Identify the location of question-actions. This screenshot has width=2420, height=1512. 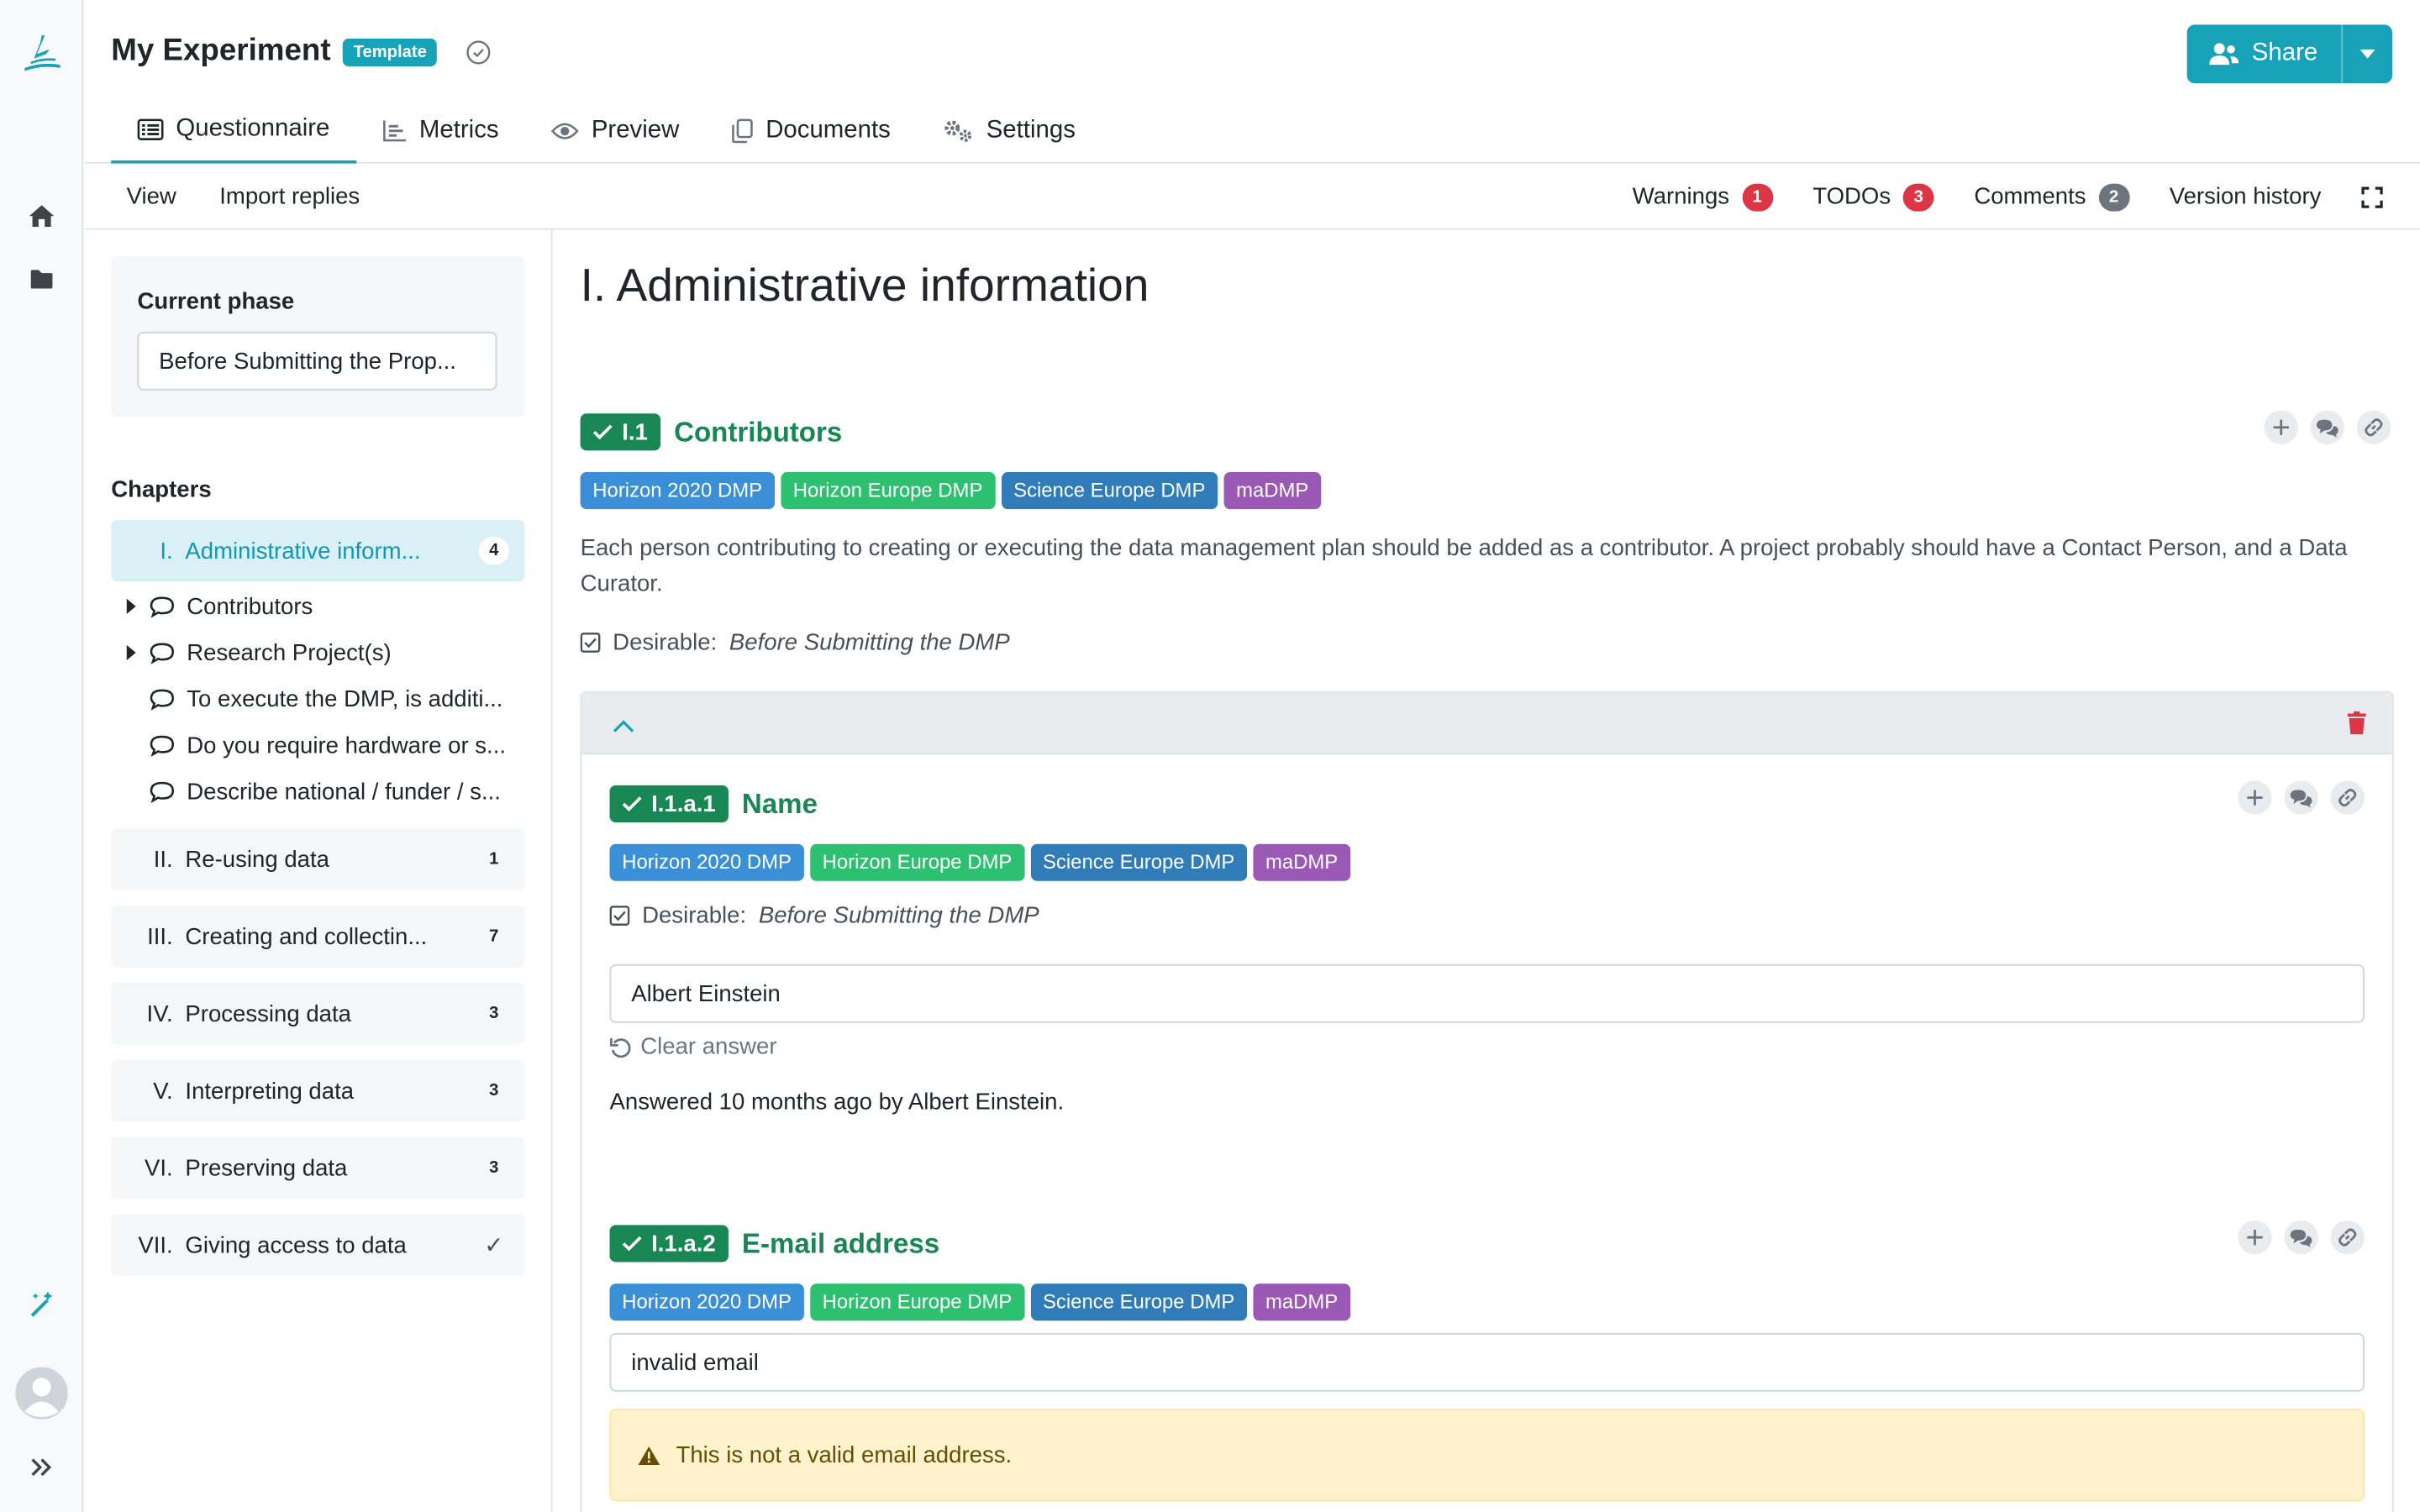
(2301, 1237).